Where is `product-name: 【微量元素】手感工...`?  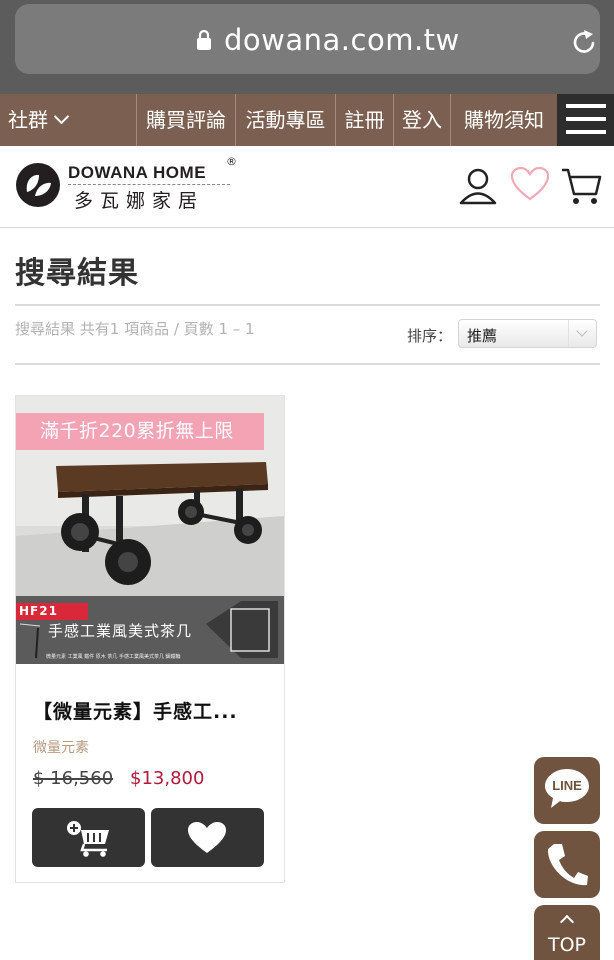 product-name: 【微量元素】手感工... is located at coordinates (135, 710).